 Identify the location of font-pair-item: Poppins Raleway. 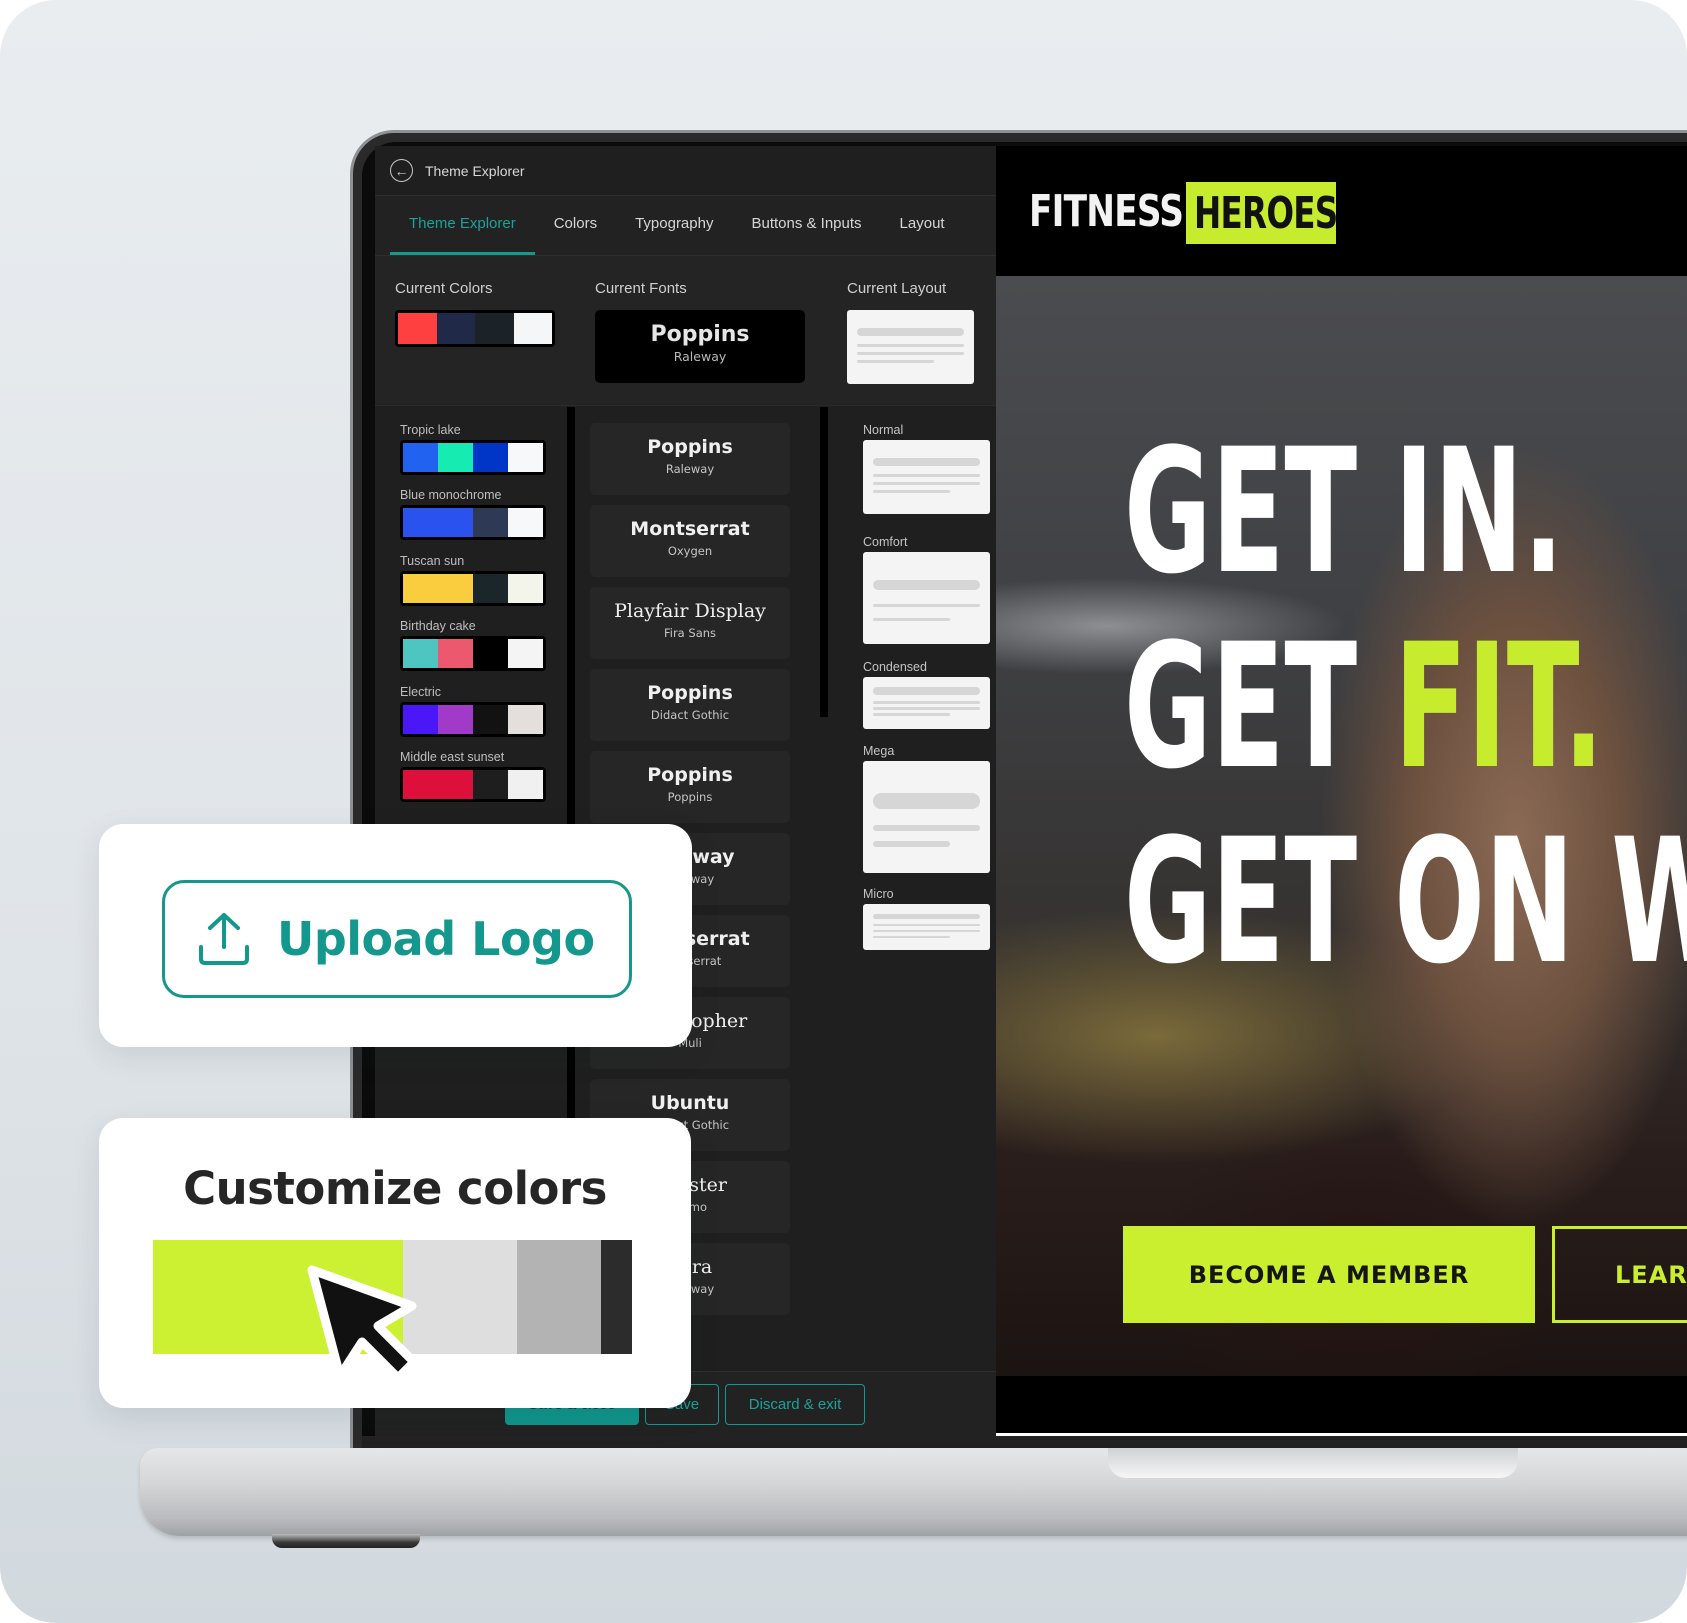
(690, 459).